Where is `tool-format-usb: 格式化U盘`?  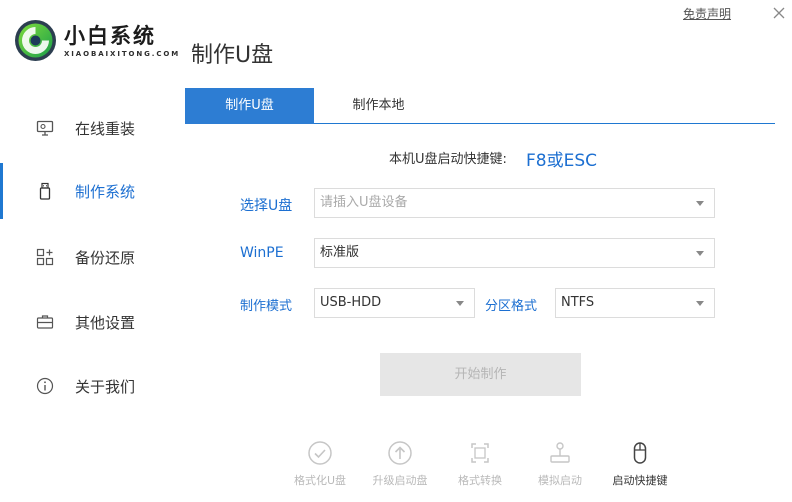 tool-format-usb: 格式化U盘 is located at coordinates (320, 464).